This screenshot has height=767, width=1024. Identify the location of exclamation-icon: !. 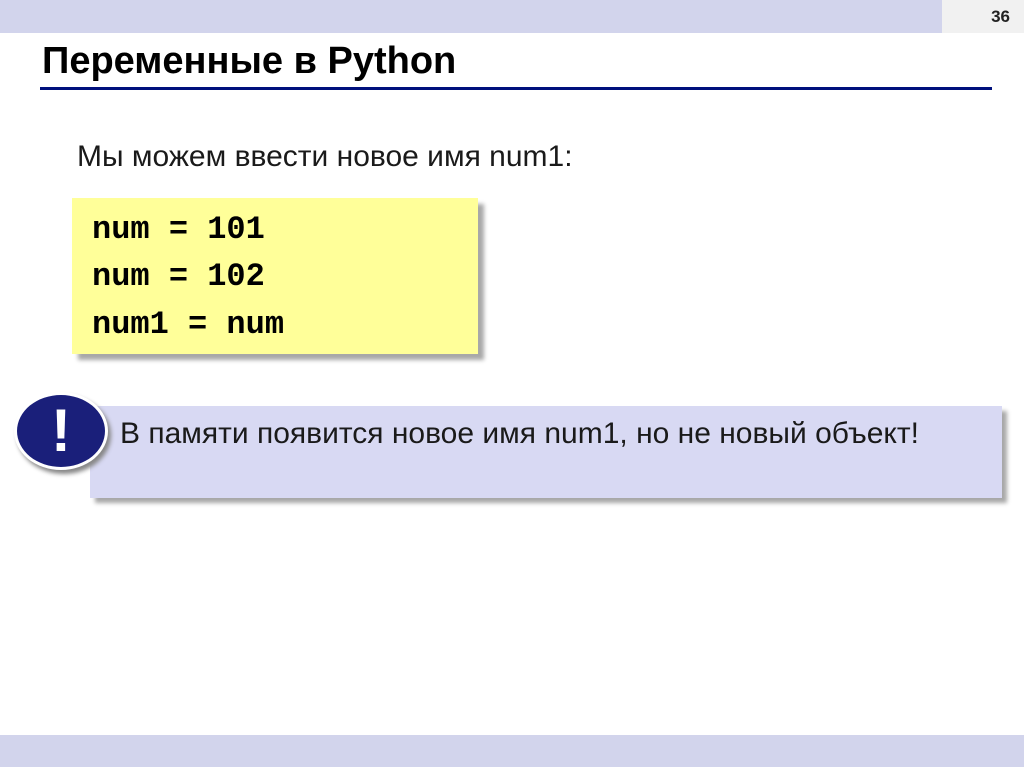
(61, 431).